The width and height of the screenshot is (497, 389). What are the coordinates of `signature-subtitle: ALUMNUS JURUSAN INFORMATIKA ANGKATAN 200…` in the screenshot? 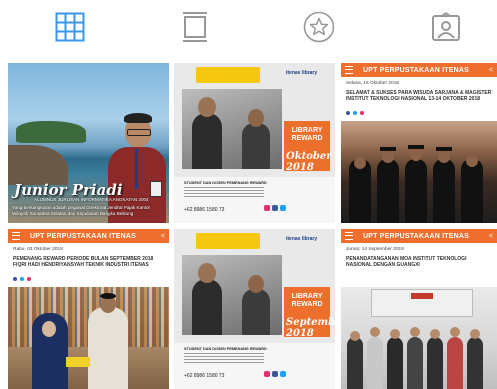 It's located at (91, 199).